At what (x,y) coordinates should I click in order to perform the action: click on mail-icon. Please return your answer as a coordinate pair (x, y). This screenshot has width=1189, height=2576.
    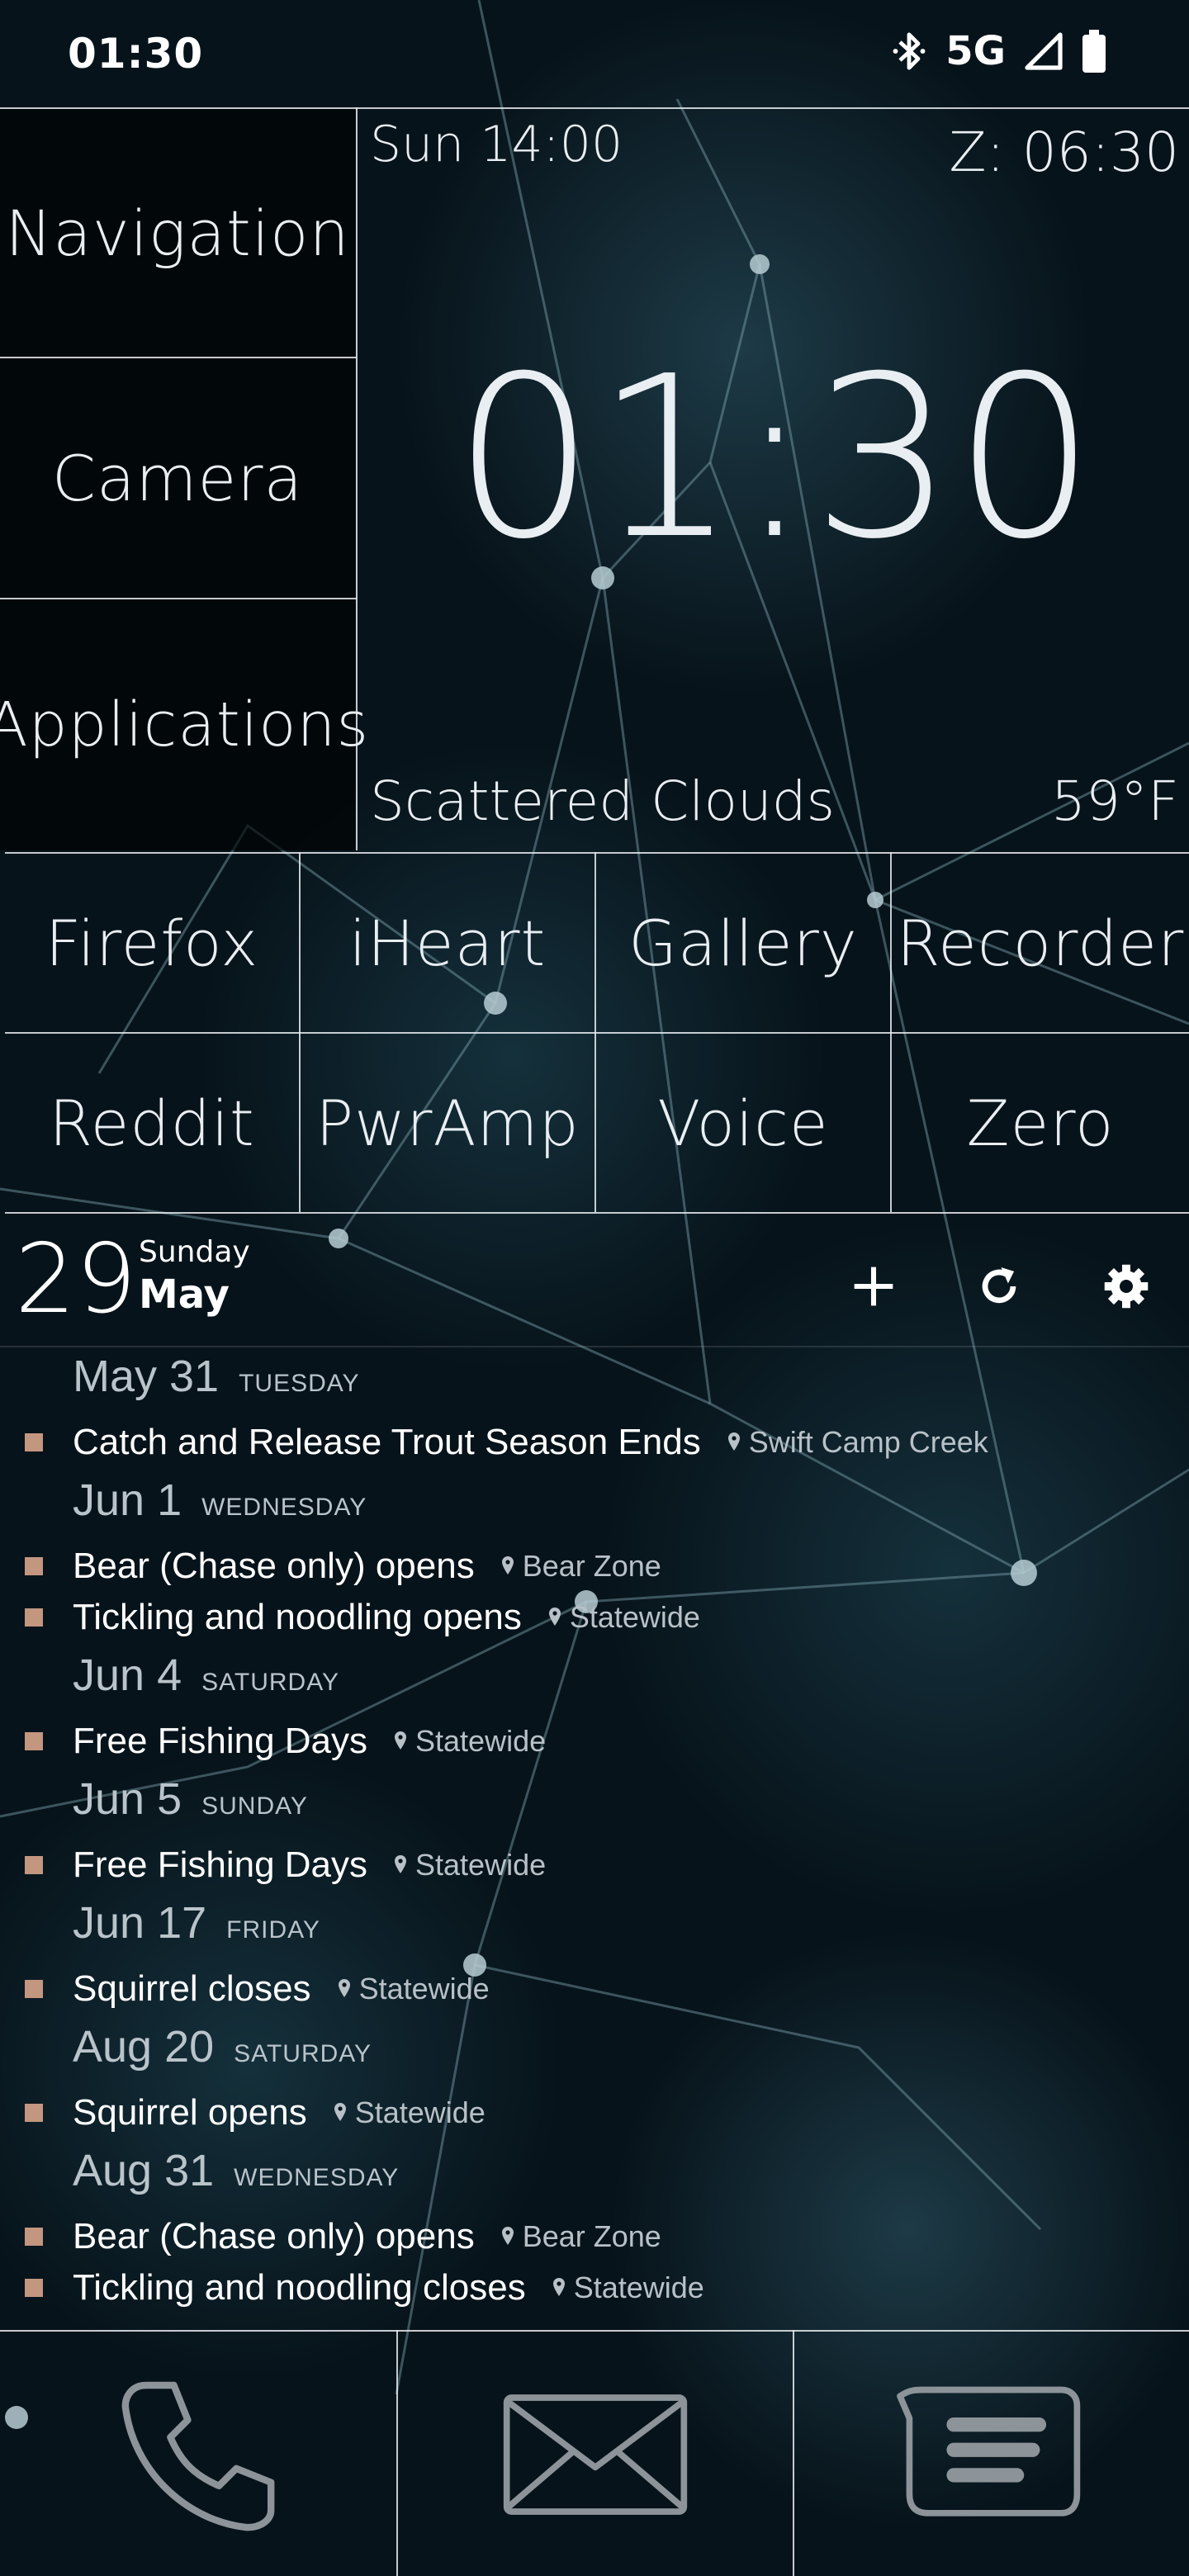
    Looking at the image, I should click on (595, 2454).